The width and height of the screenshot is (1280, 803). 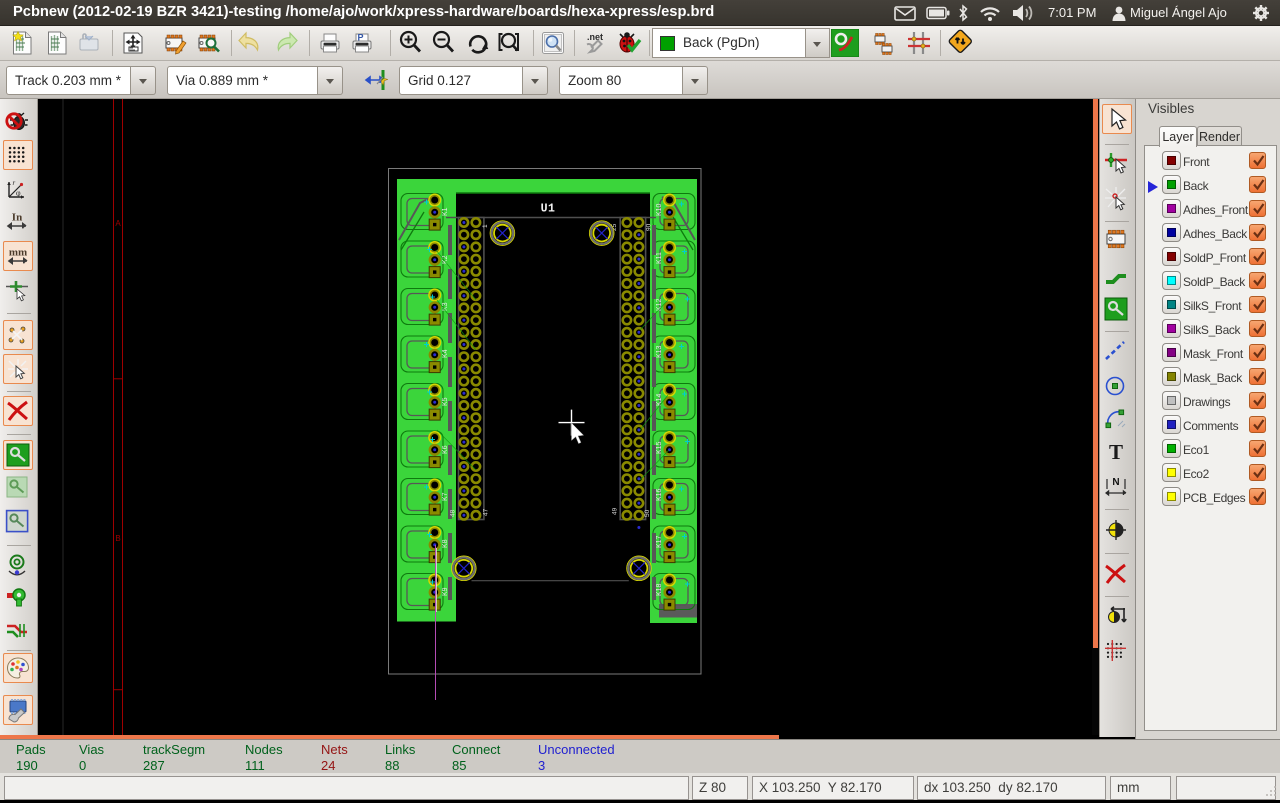 I want to click on svg-text: 47, so click(x=486, y=512).